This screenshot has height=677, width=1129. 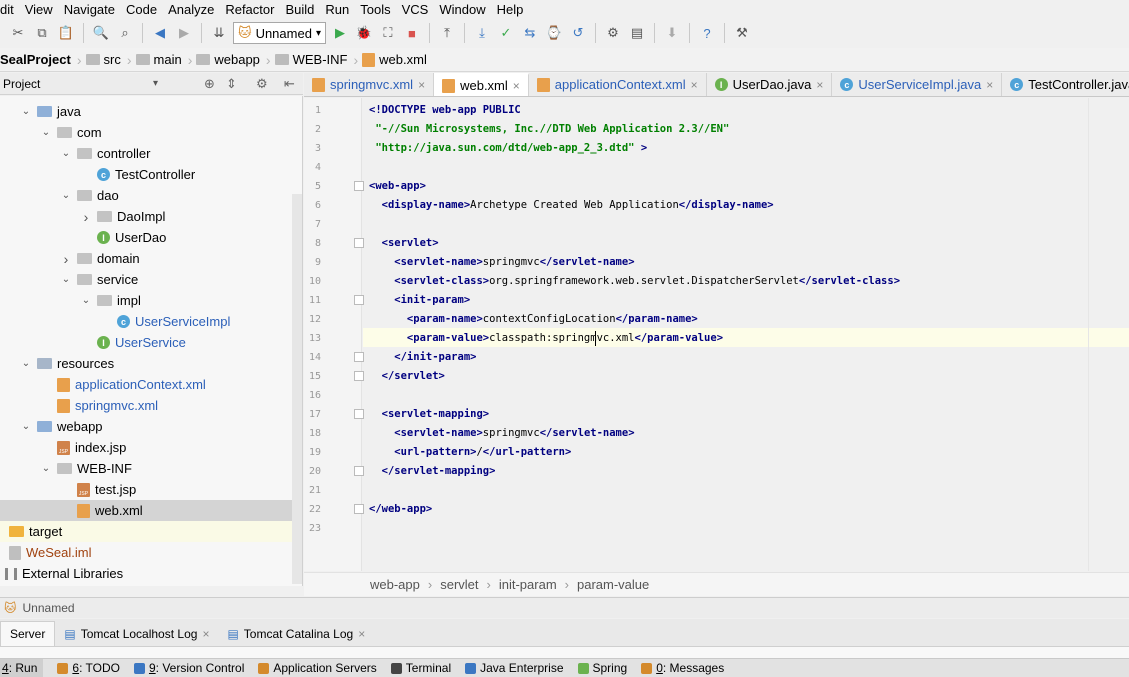 What do you see at coordinates (219, 33) in the screenshot?
I see `build-icon: ⇊` at bounding box center [219, 33].